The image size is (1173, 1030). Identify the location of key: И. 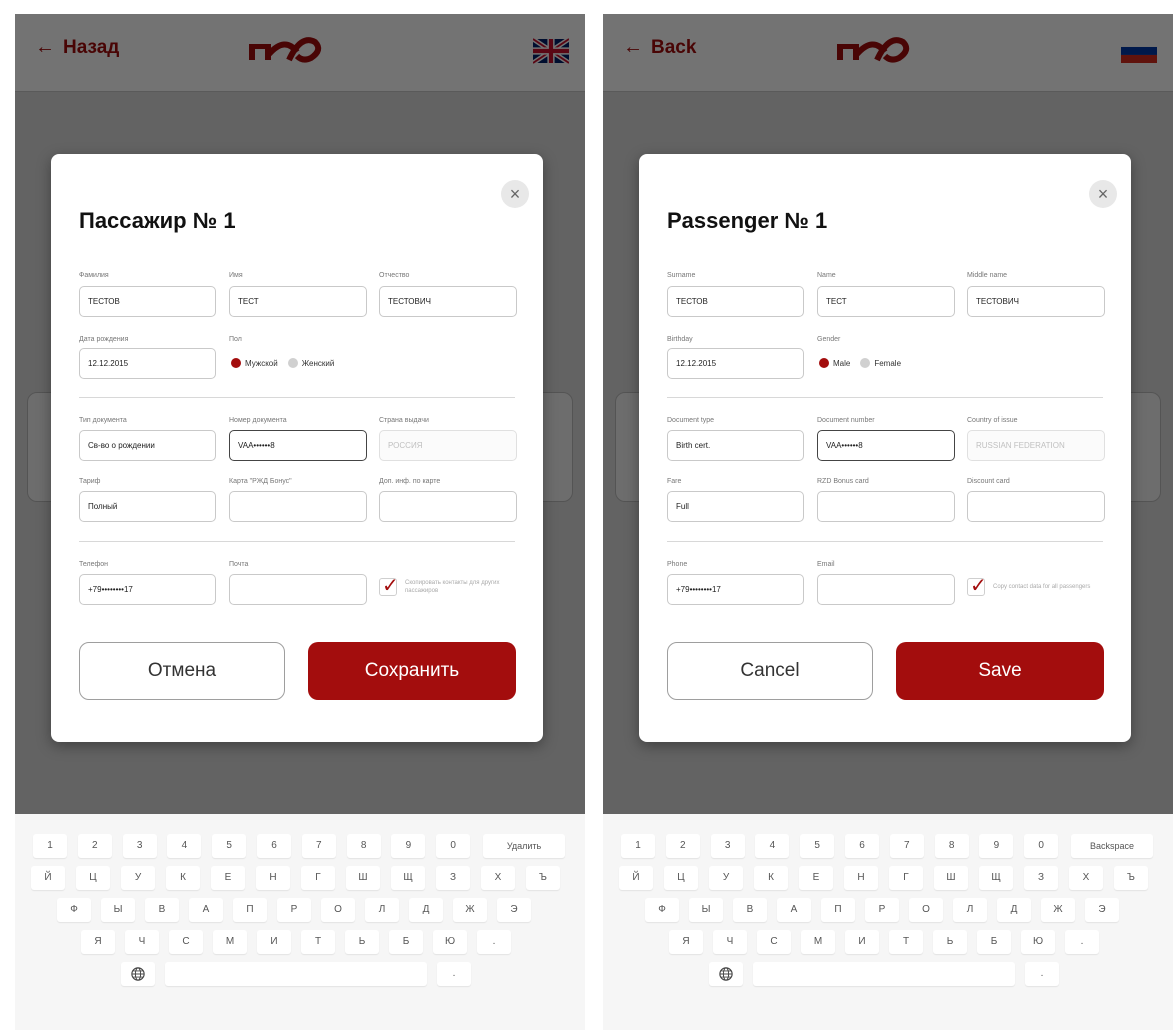
(274, 942).